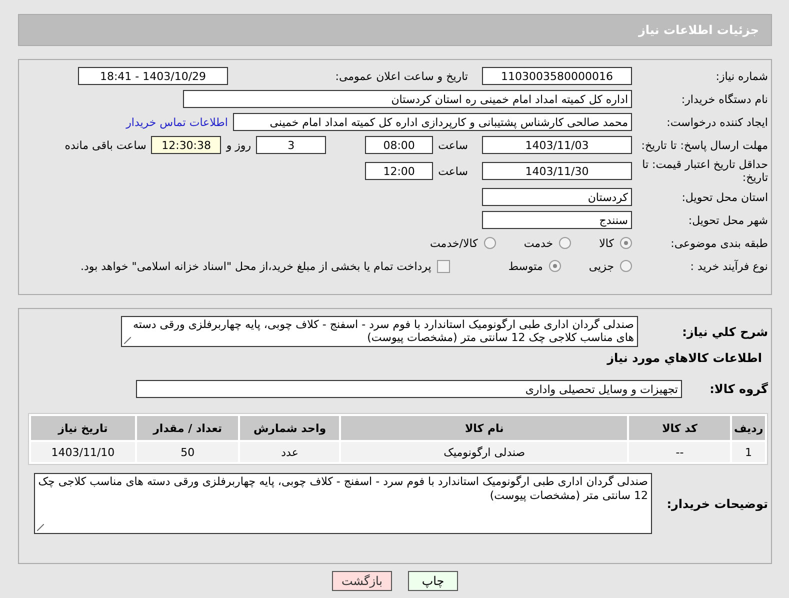  I want to click on field-label: ایجاد کننده درخواست:, so click(717, 122).